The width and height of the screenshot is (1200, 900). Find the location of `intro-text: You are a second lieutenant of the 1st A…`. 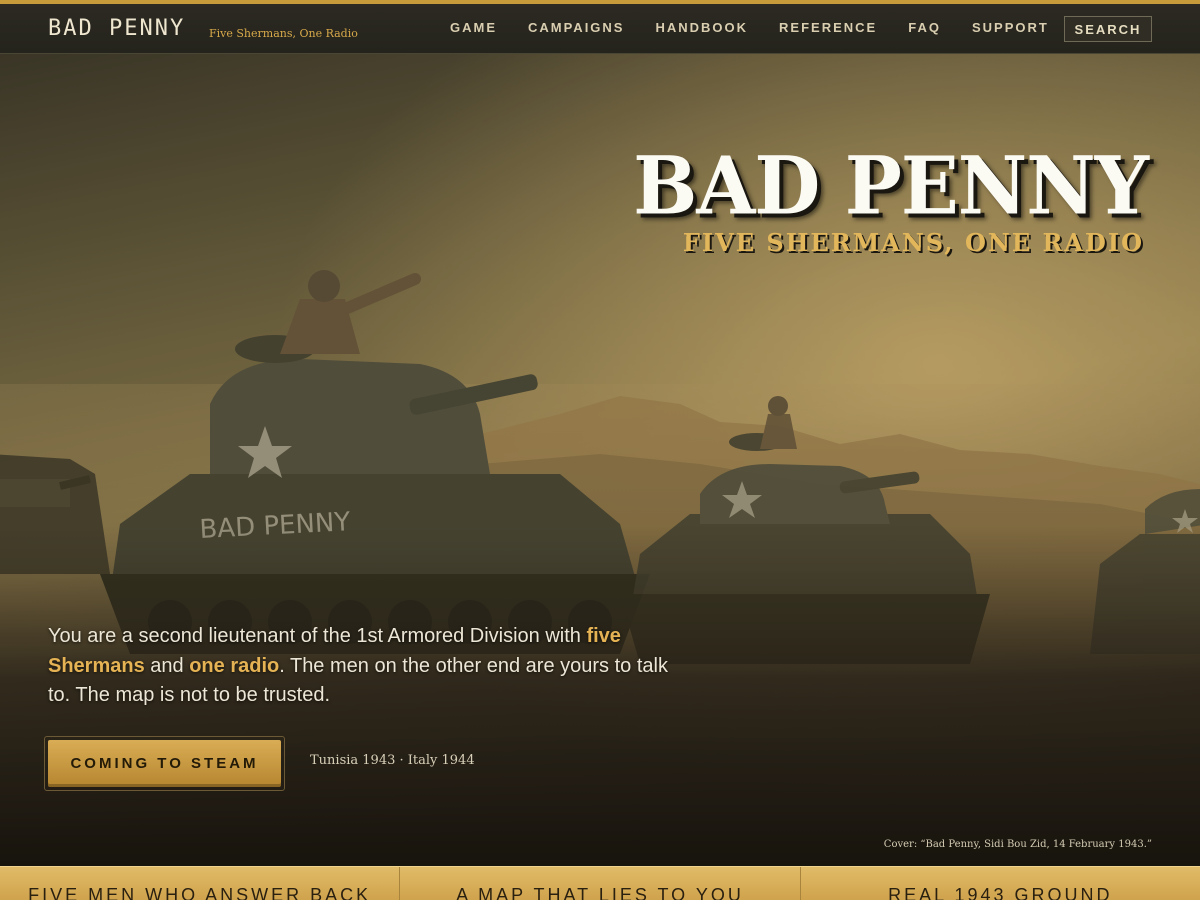

intro-text: You are a second lieutenant of the 1st A… is located at coordinates (317, 636).